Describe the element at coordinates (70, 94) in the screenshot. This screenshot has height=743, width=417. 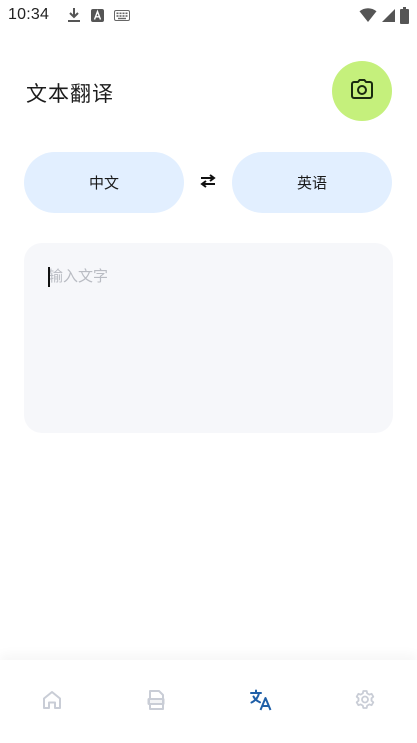
I see `page-title: 文本翻译` at that location.